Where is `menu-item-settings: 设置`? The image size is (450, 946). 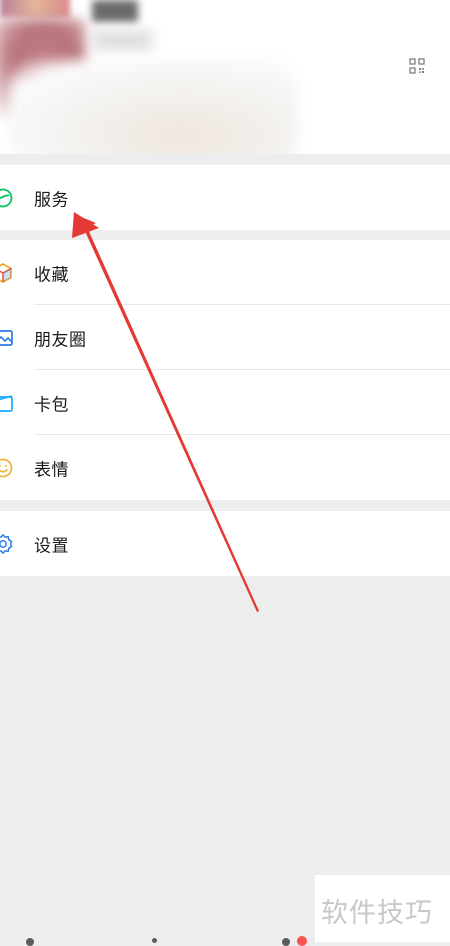
menu-item-settings: 设置 is located at coordinates (225, 543).